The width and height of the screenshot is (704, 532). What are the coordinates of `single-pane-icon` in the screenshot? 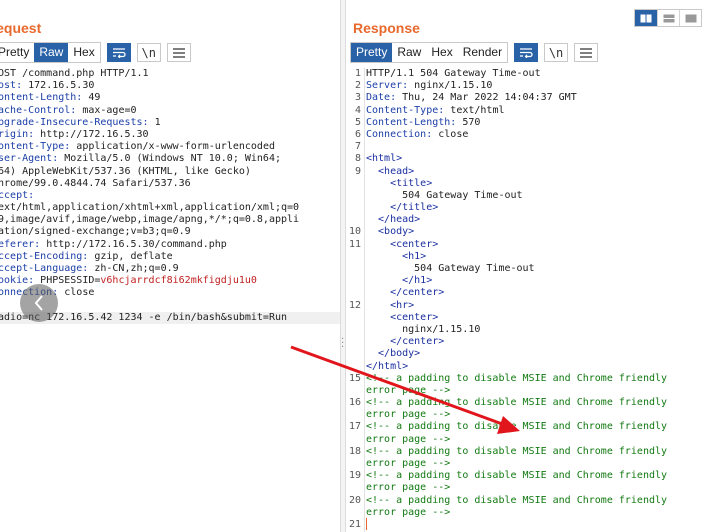 It's located at (690, 18).